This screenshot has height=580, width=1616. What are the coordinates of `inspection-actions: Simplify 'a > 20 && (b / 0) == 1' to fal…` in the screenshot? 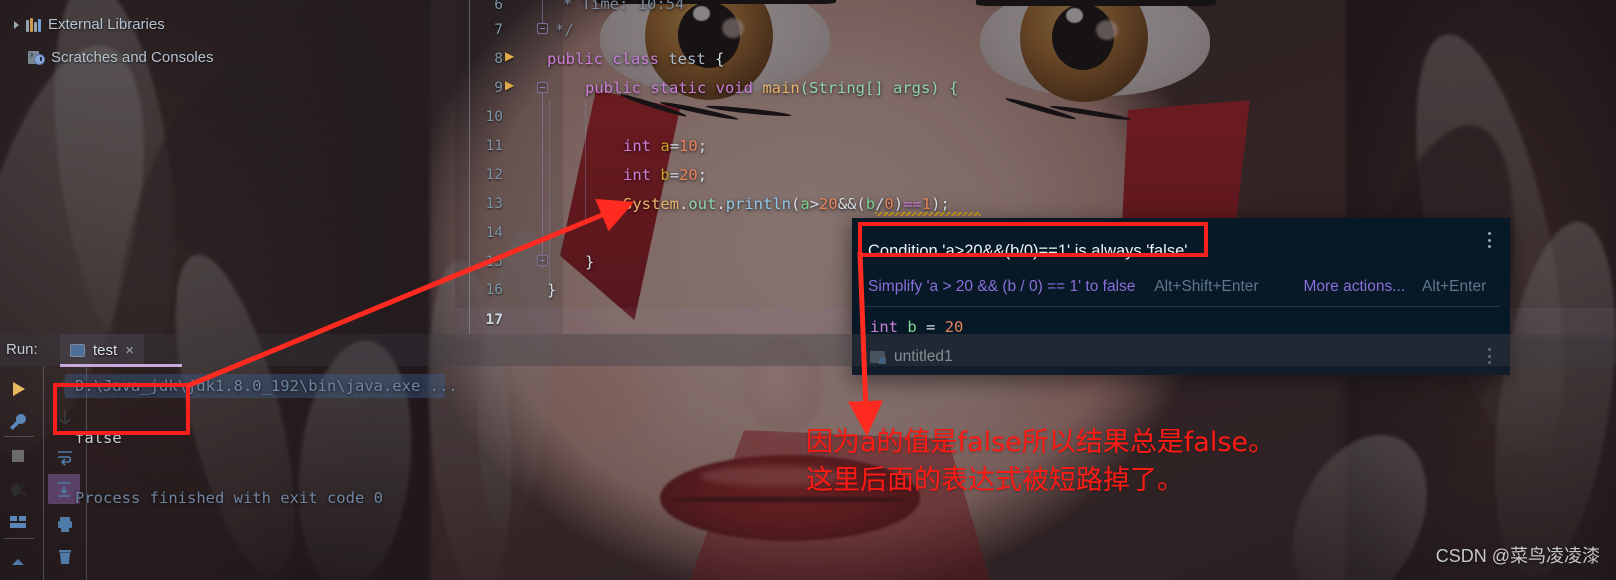 It's located at (1181, 290).